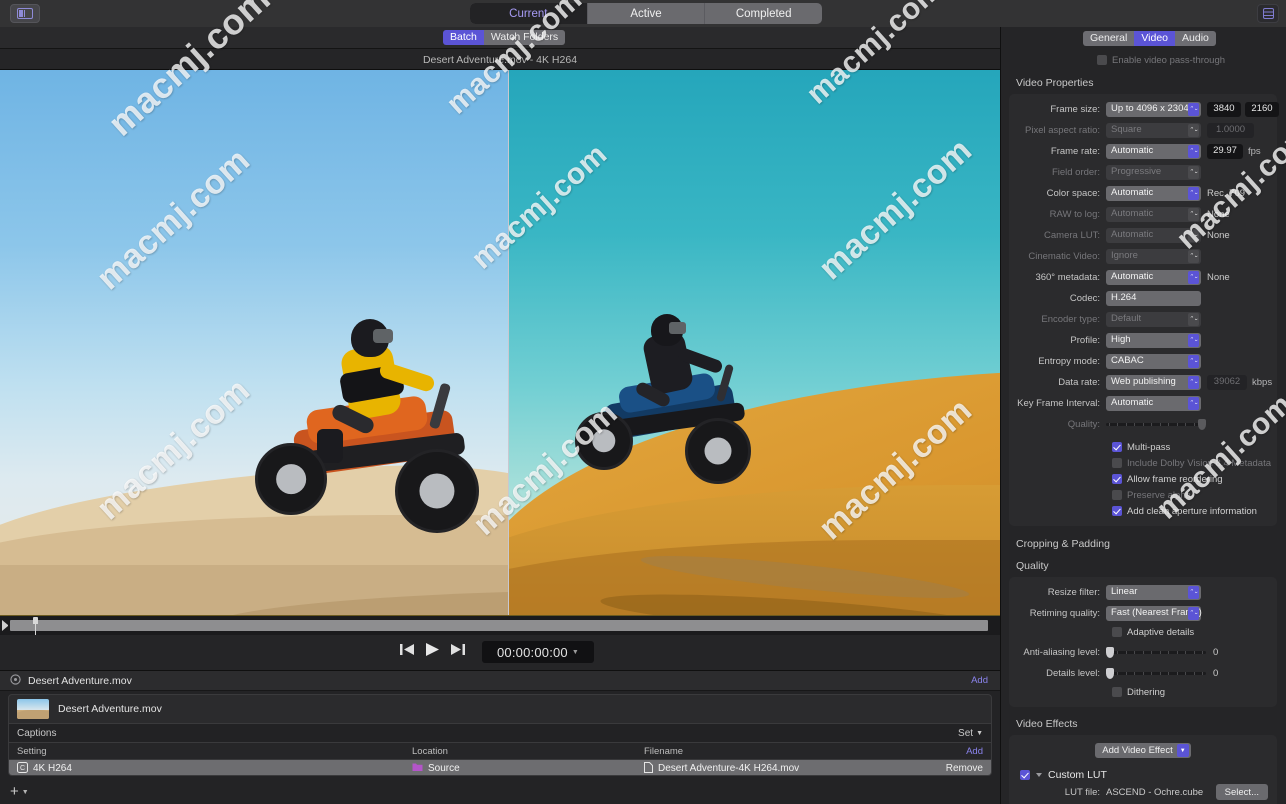 The height and width of the screenshot is (804, 1286). I want to click on resize-filter-row: Resize filter: Linear, so click(1143, 592).